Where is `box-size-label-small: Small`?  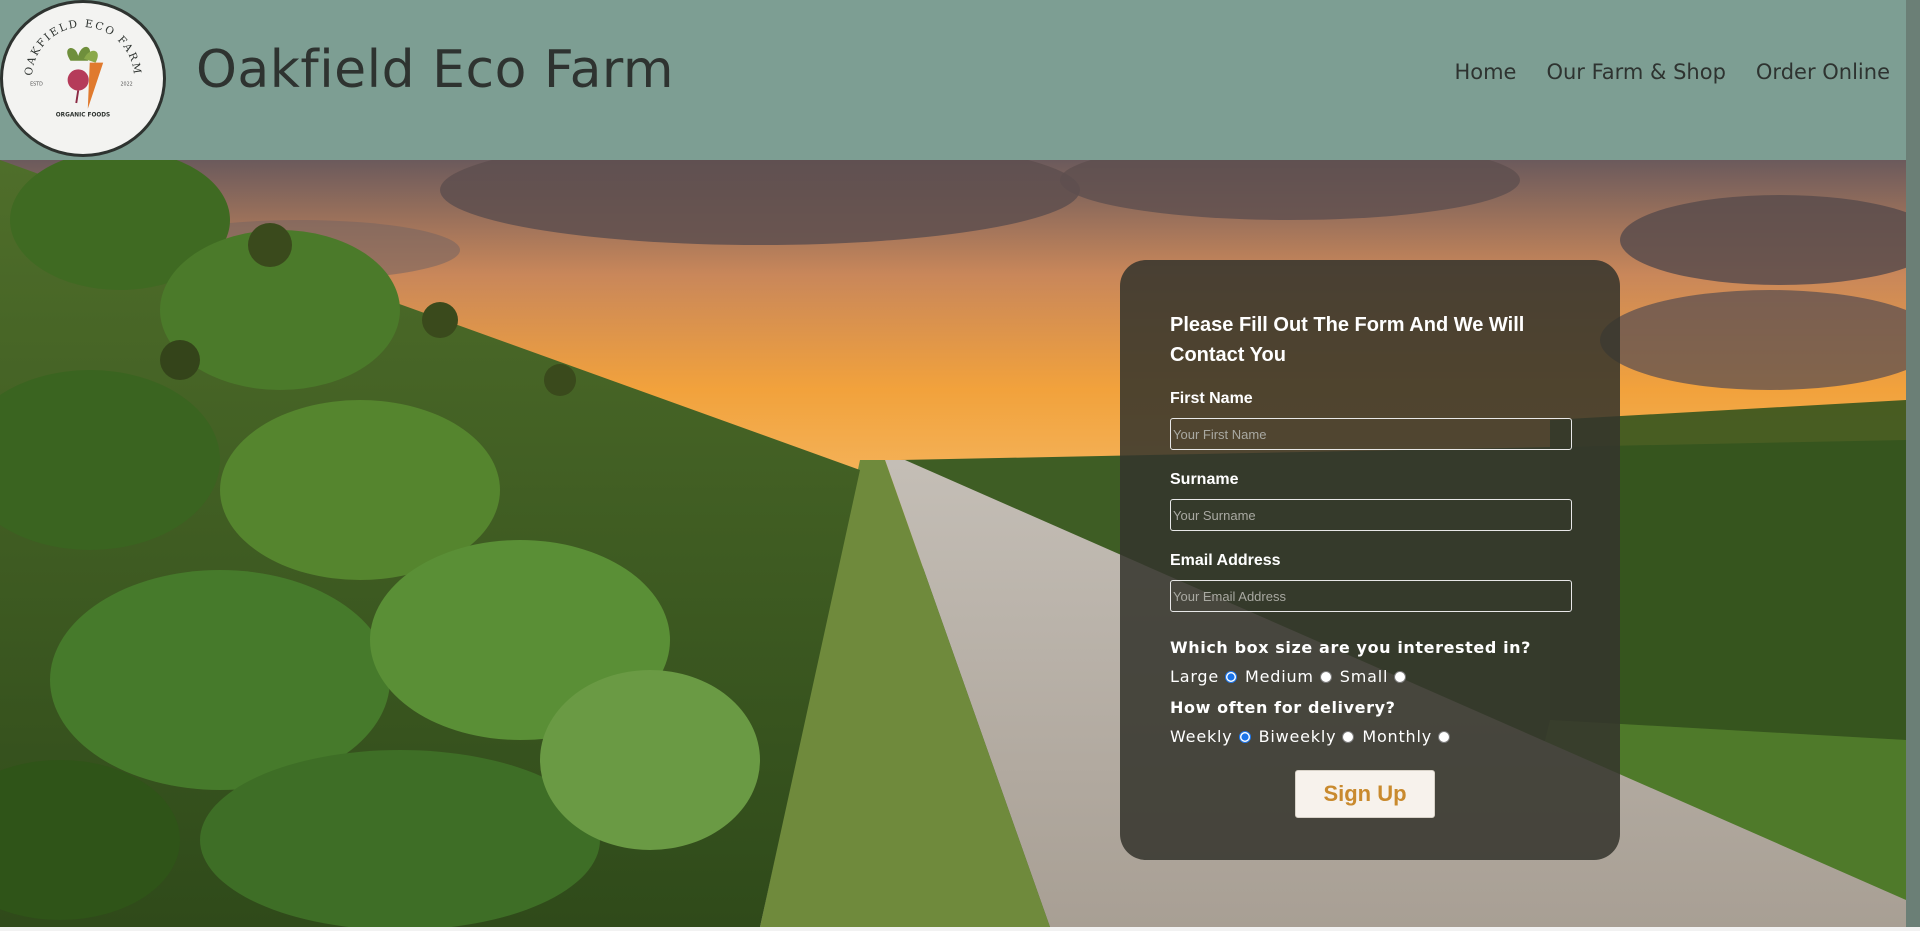 box-size-label-small: Small is located at coordinates (1364, 676).